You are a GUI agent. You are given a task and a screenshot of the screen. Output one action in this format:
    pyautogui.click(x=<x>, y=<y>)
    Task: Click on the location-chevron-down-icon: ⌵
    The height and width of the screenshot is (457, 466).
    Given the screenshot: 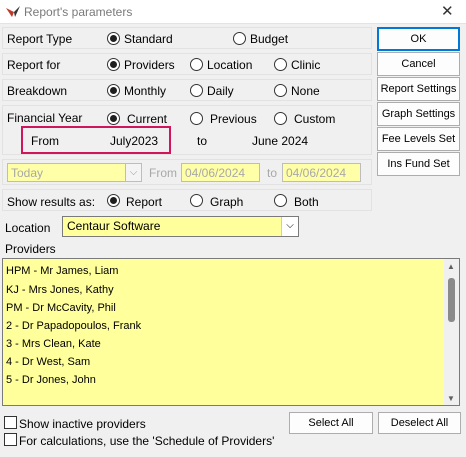 What is the action you would take?
    pyautogui.click(x=289, y=226)
    